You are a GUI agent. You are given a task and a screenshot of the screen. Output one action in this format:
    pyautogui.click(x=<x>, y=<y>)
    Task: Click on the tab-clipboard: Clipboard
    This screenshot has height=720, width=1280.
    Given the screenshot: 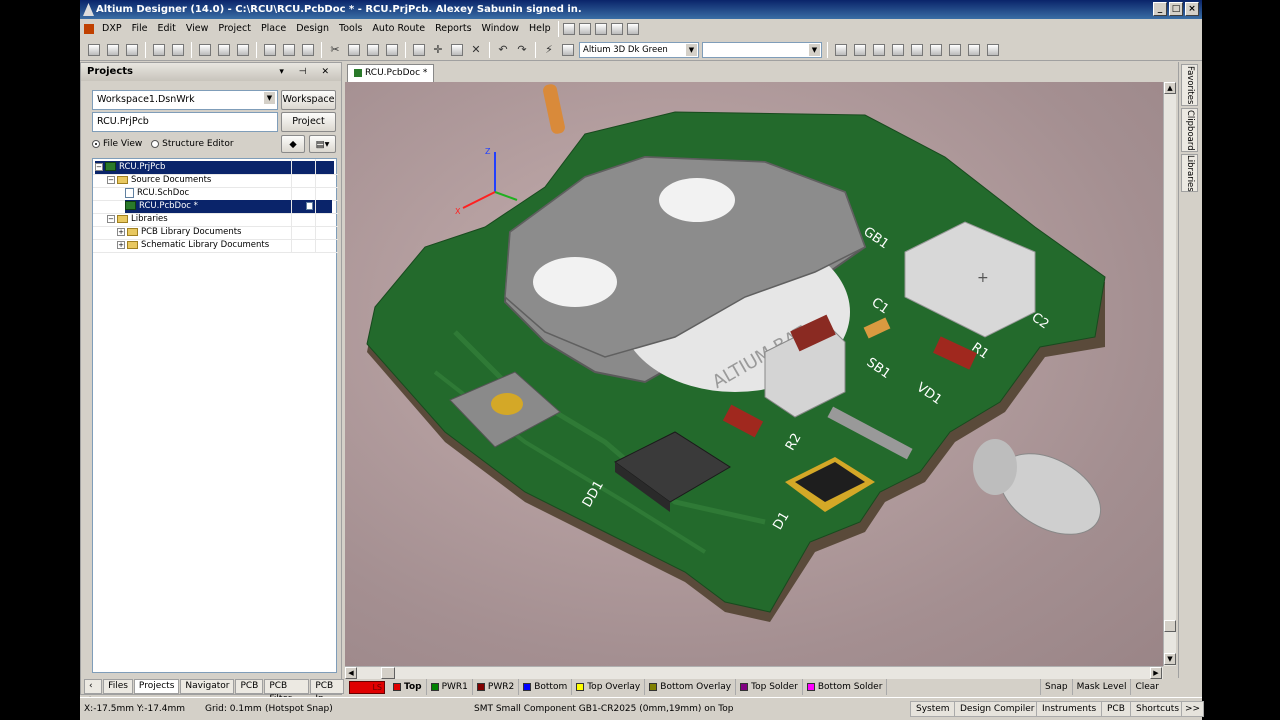 What is the action you would take?
    pyautogui.click(x=1189, y=130)
    